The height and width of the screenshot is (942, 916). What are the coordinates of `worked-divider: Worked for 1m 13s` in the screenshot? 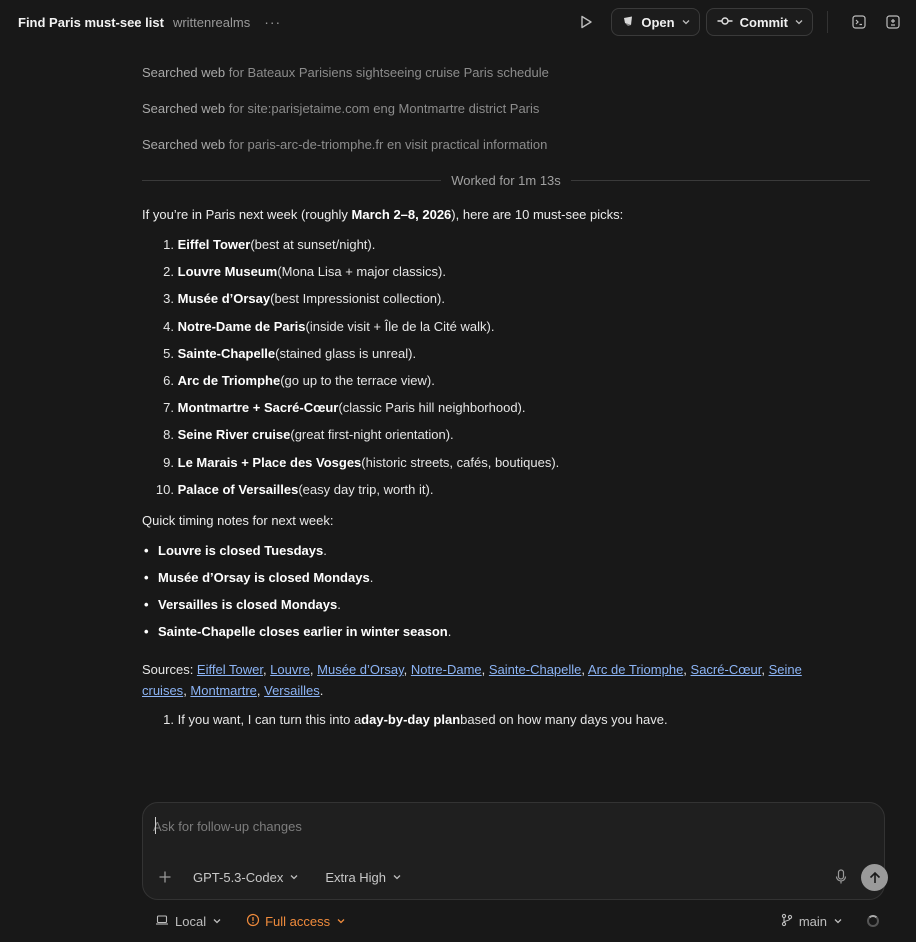 It's located at (506, 180).